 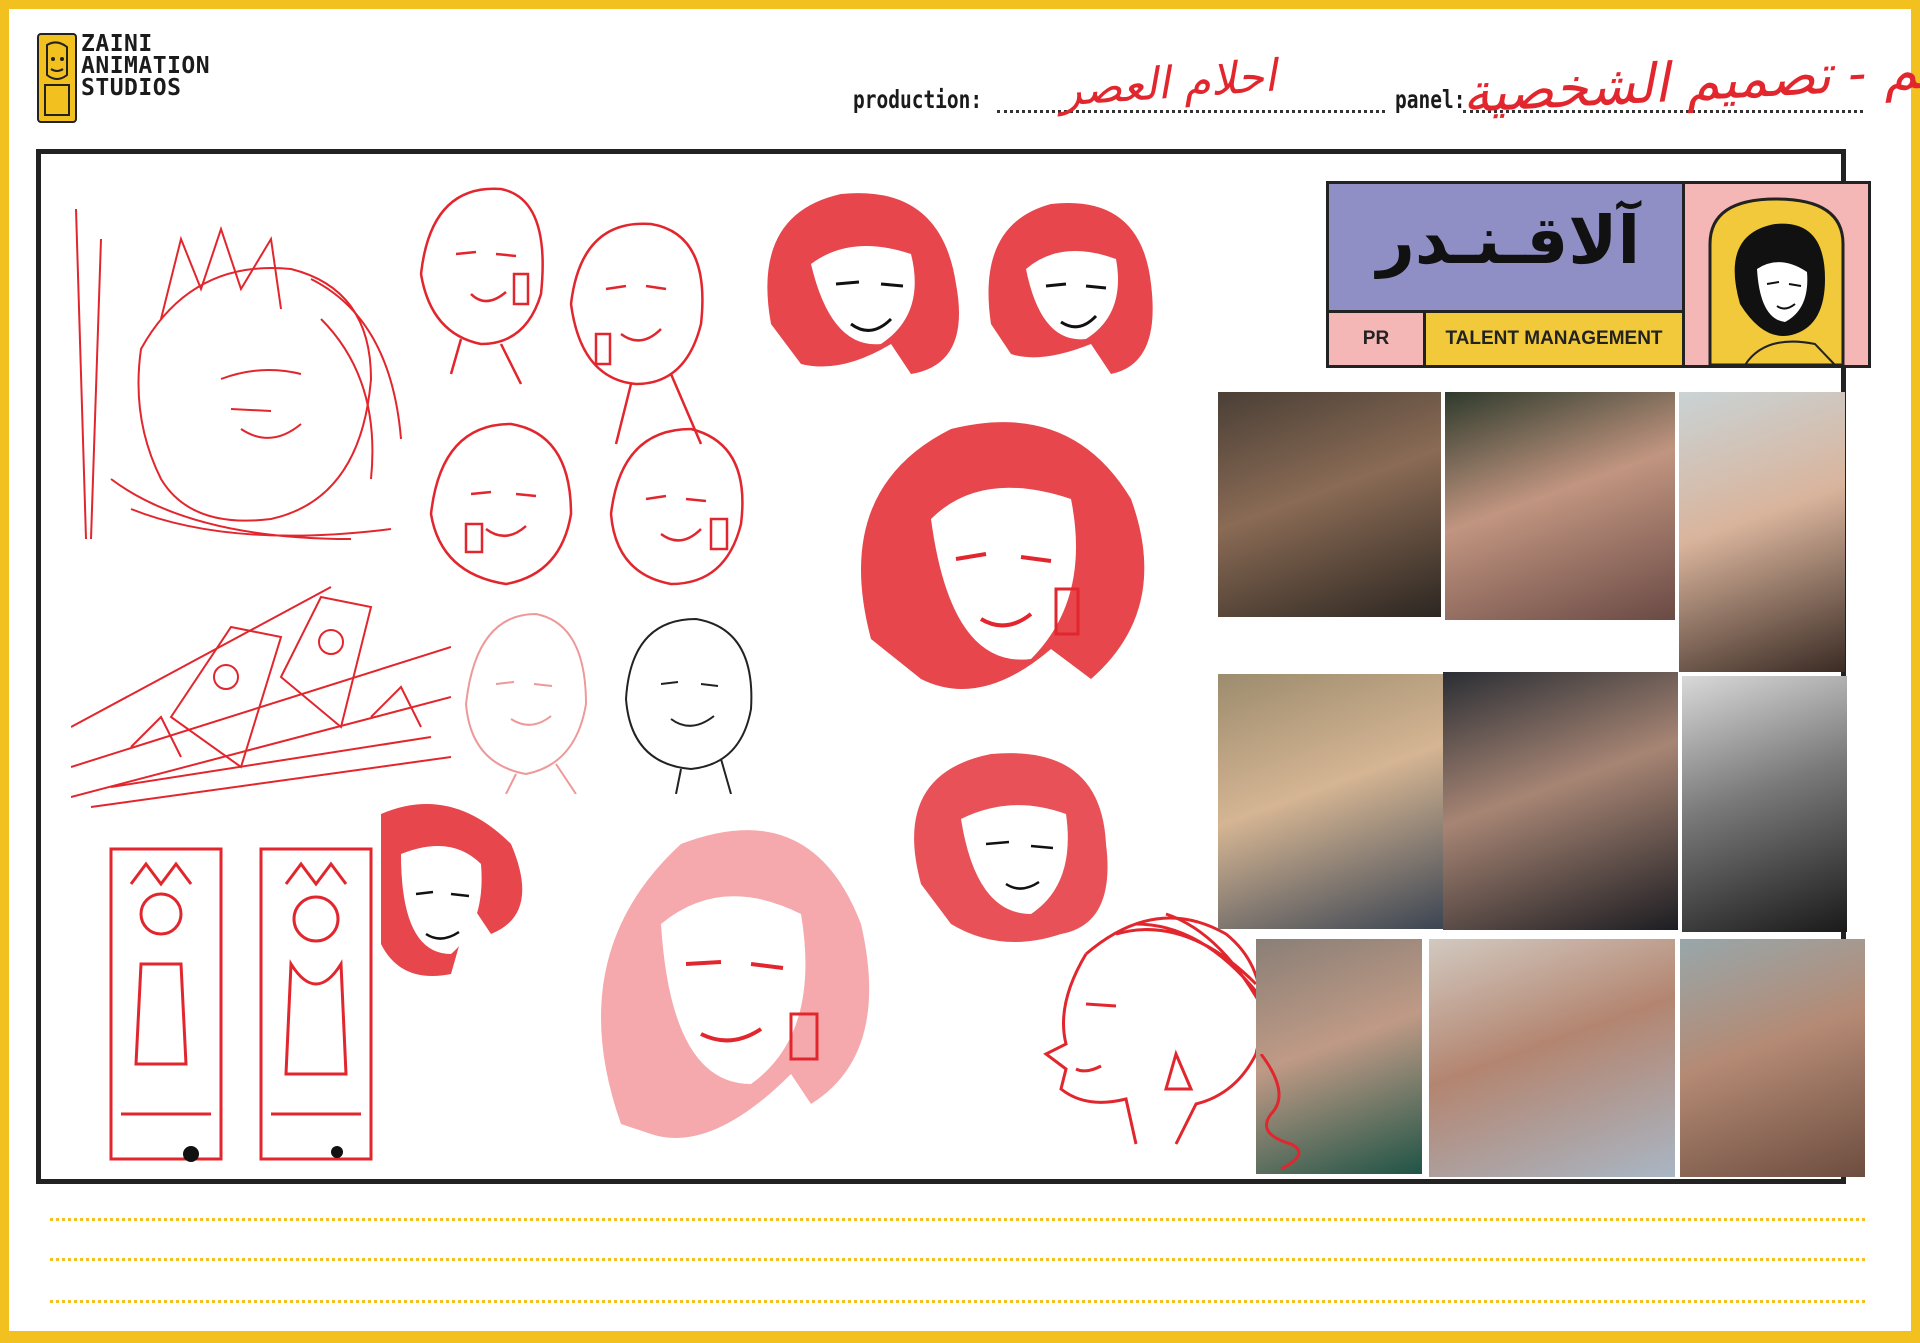 I want to click on sketch-crowned-woman, so click(x=238, y=374).